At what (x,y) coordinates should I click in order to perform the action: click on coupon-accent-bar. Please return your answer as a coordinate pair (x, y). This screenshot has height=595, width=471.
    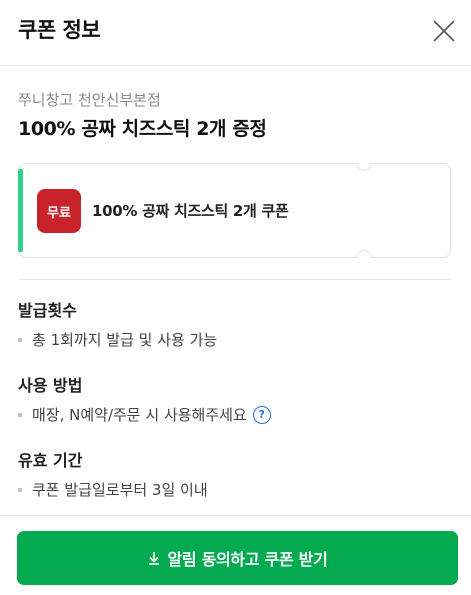
    Looking at the image, I should click on (20, 210).